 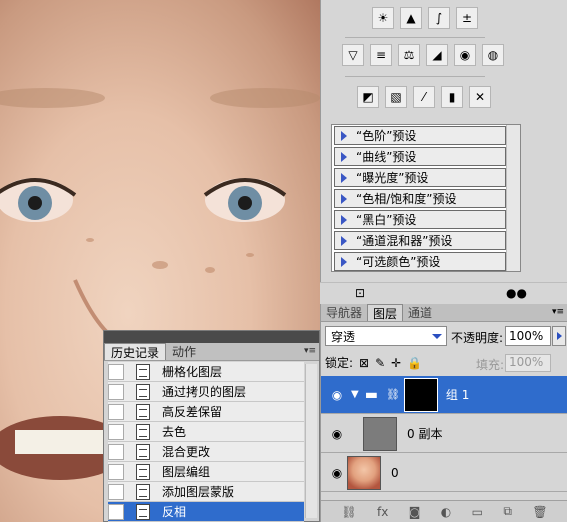 What do you see at coordinates (444, 473) in the screenshot?
I see `layer-row-base: ◉ 0` at bounding box center [444, 473].